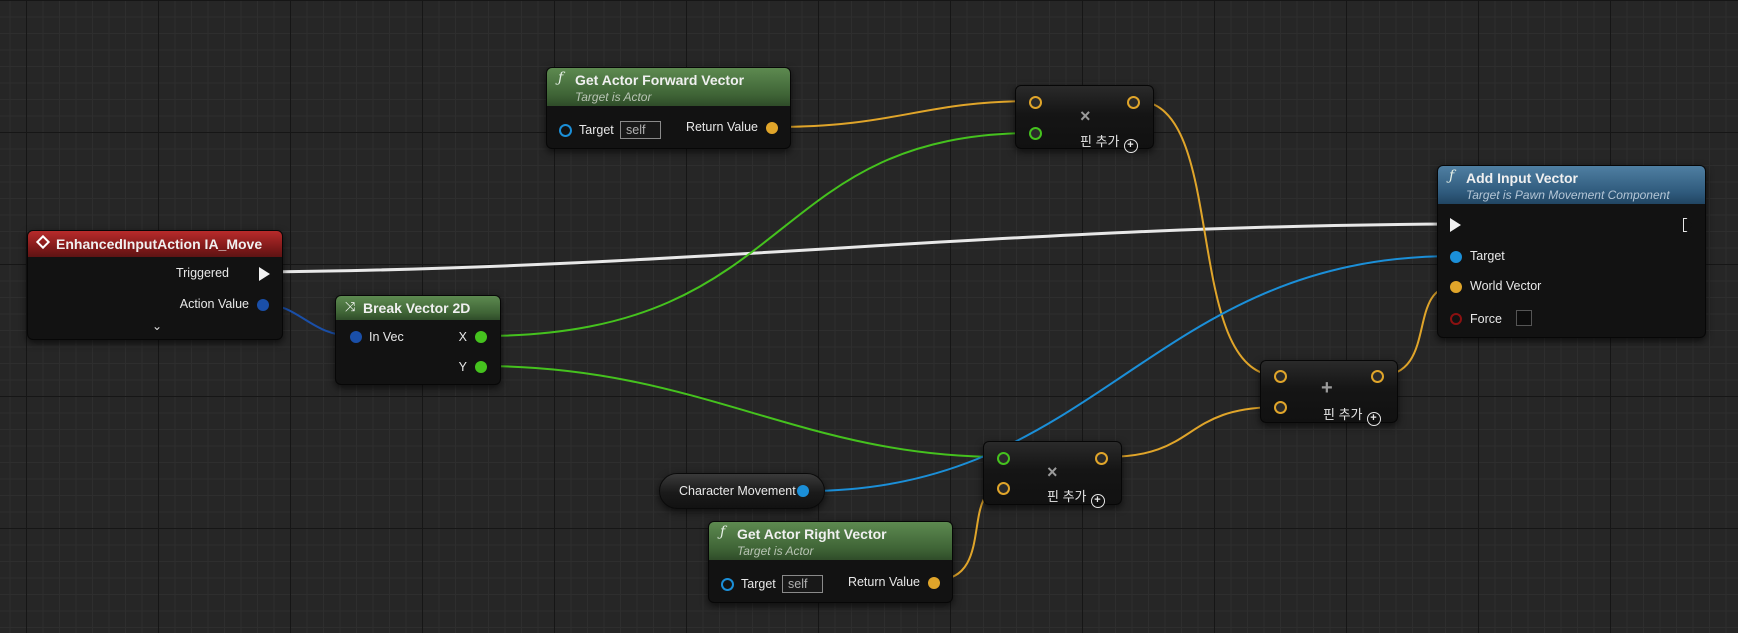  I want to click on break-struct-icon: ⤨, so click(350, 306).